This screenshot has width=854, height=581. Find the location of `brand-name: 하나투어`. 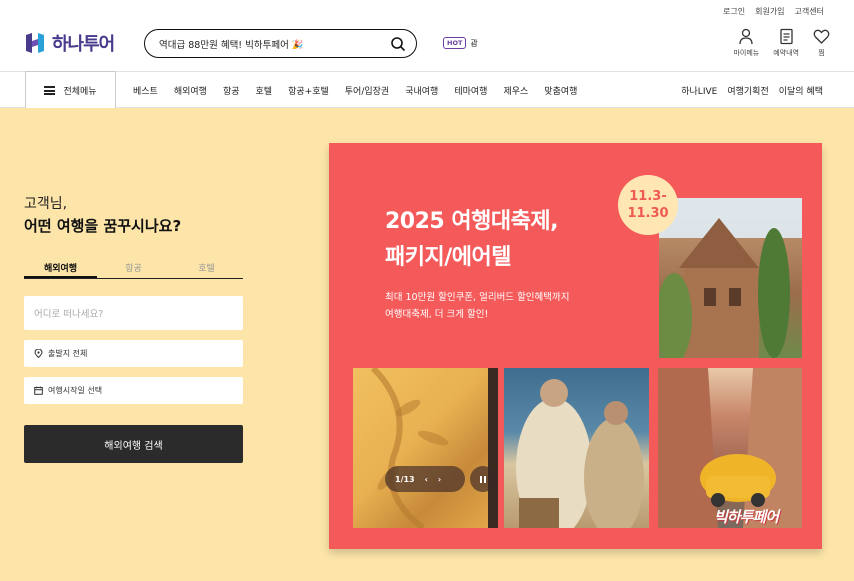

brand-name: 하나투어 is located at coordinates (83, 44).